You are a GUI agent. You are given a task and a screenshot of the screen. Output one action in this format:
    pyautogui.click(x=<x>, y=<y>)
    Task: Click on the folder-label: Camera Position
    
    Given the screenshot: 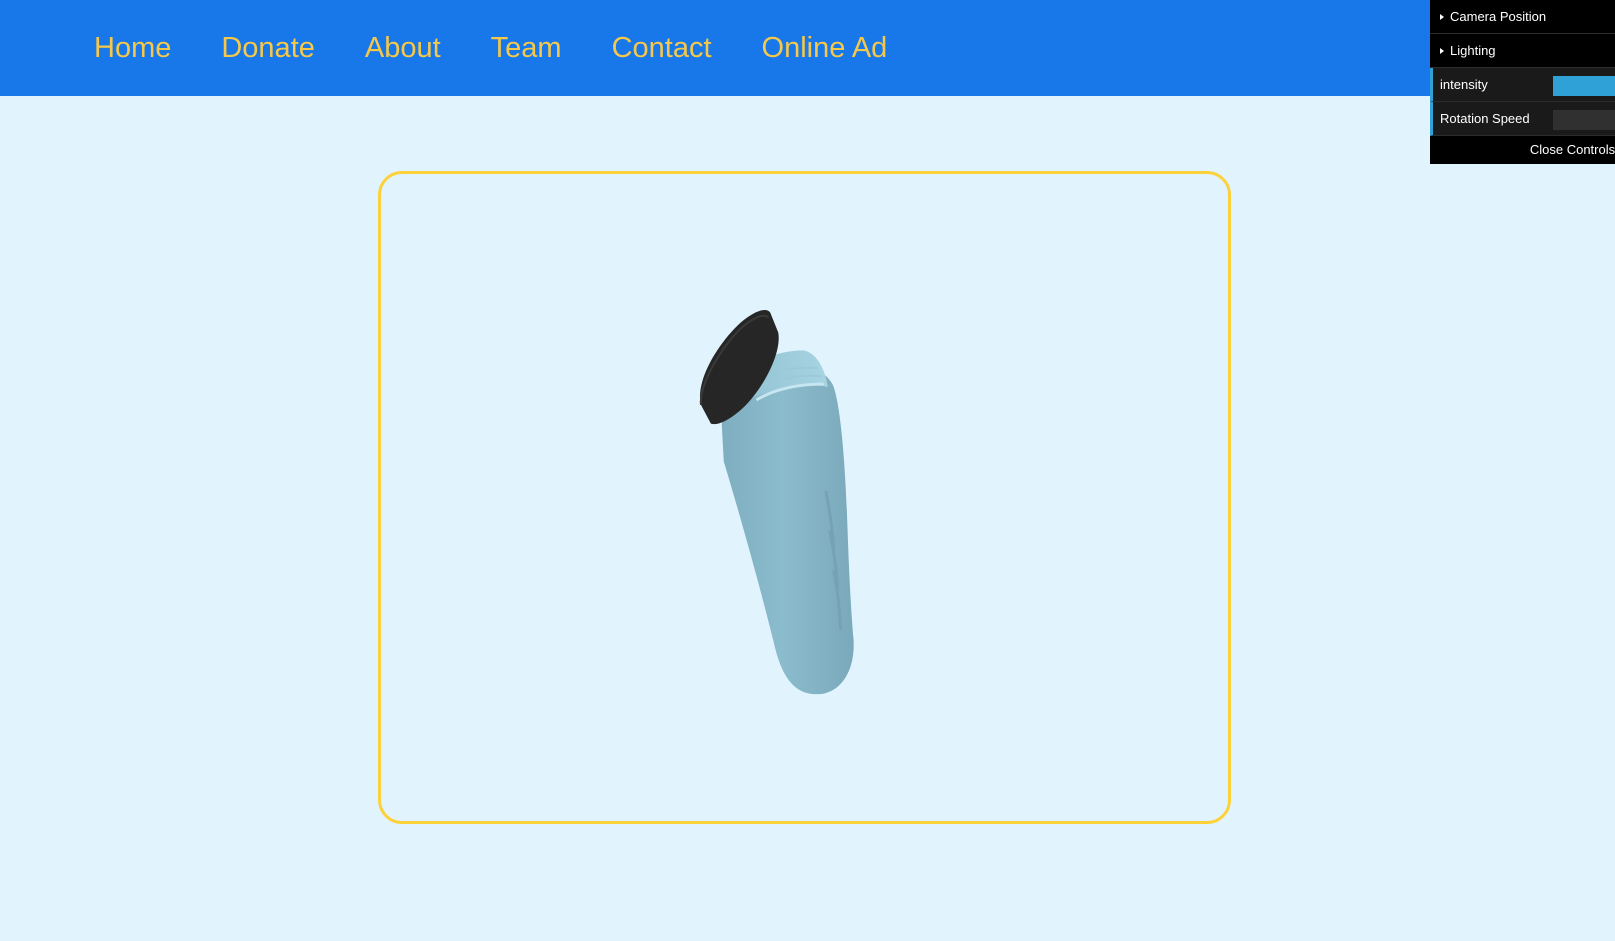 What is the action you would take?
    pyautogui.click(x=1498, y=16)
    